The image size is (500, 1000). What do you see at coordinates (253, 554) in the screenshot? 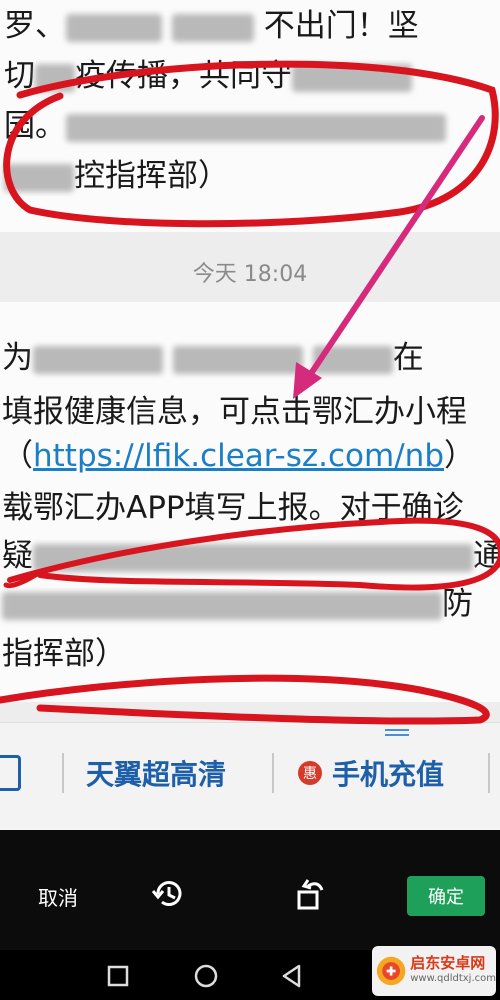
I see `annotation-ellipse-main` at bounding box center [253, 554].